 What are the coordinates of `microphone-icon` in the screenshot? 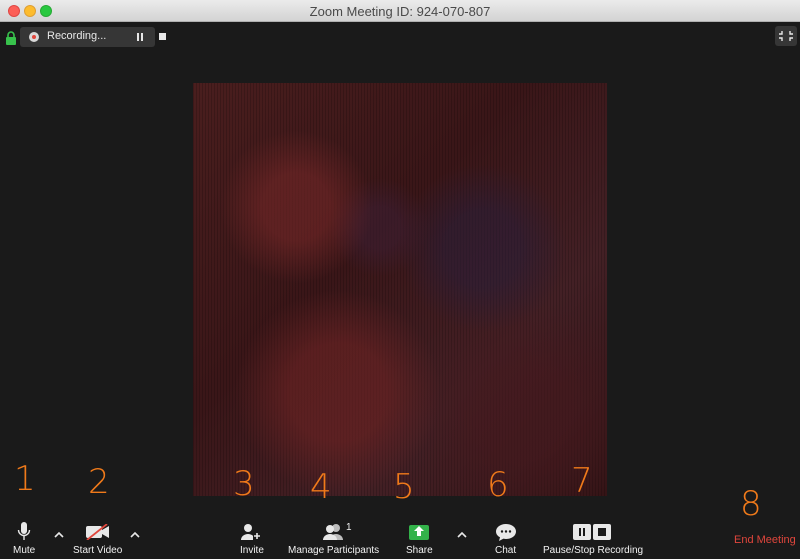 It's located at (24, 532).